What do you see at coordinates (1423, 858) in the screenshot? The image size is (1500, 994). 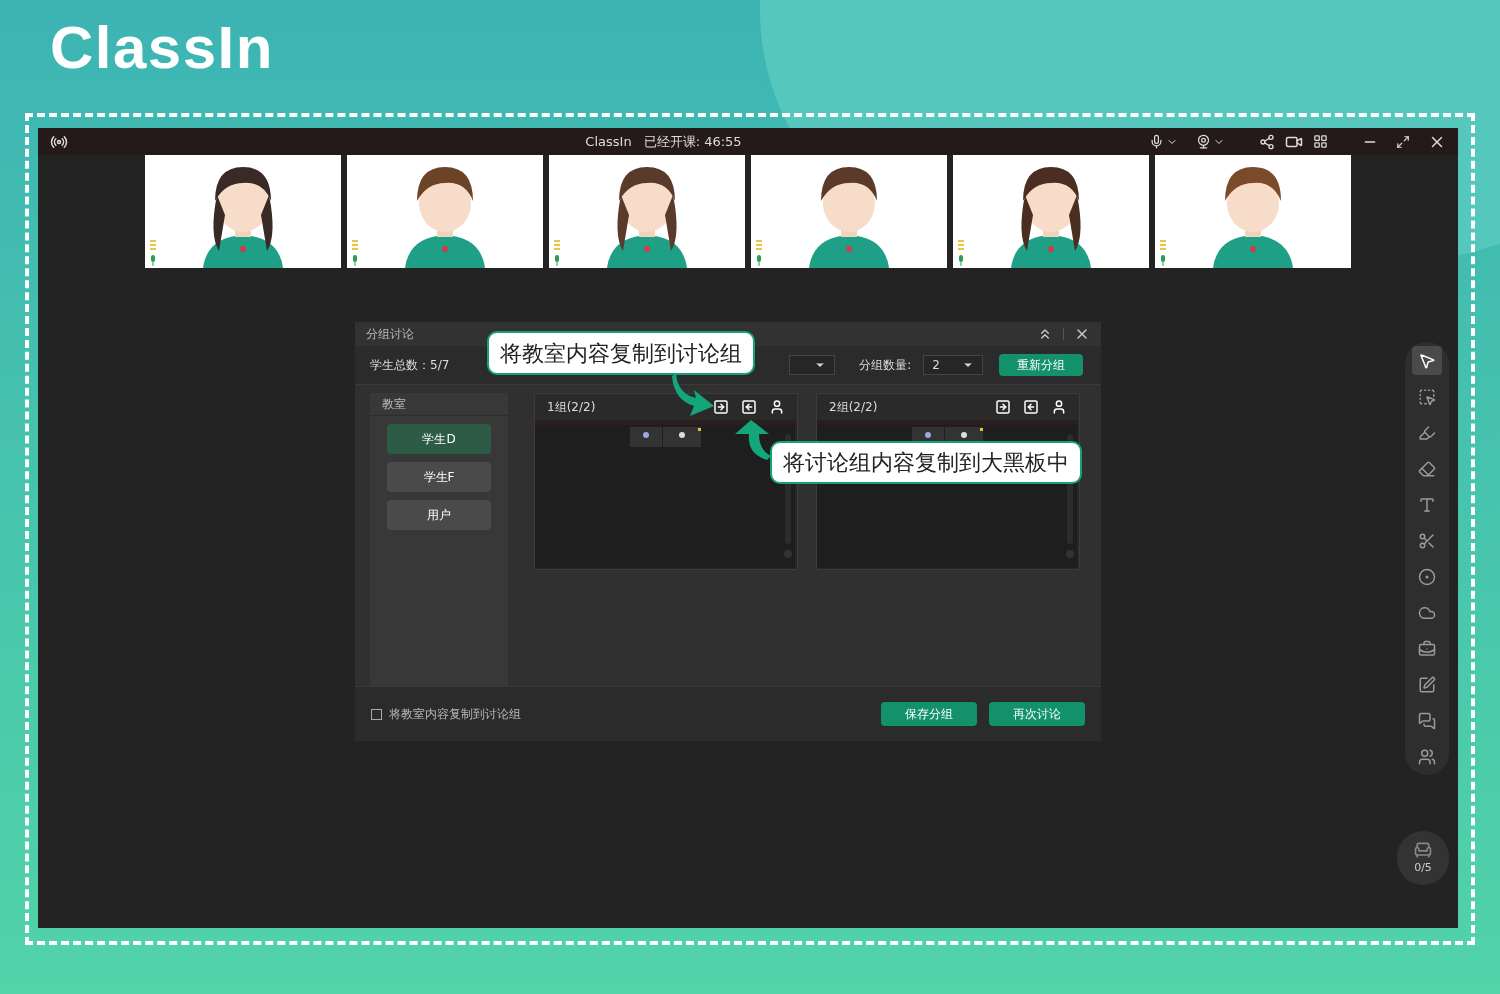 I see `seat-button: 0/5` at bounding box center [1423, 858].